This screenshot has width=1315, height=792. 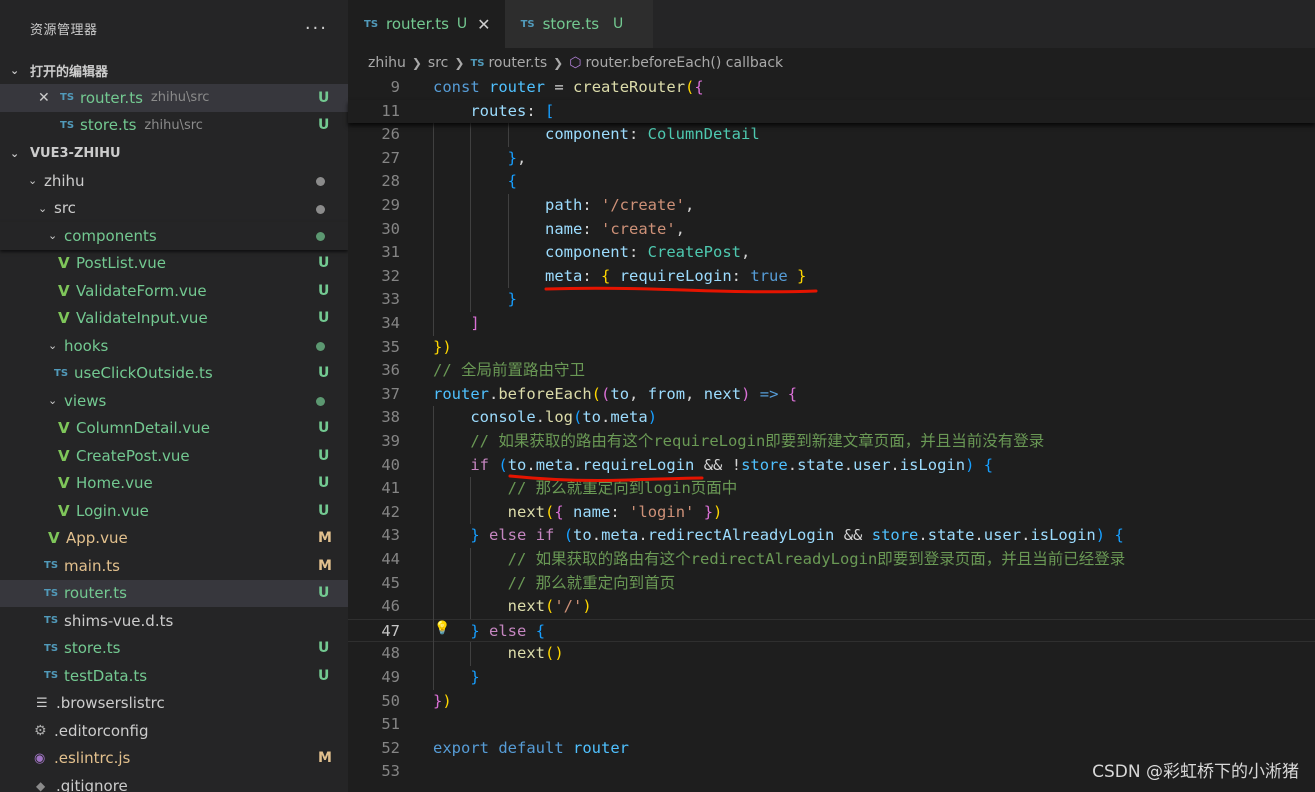 I want to click on more-actions-icon: ···, so click(x=316, y=28).